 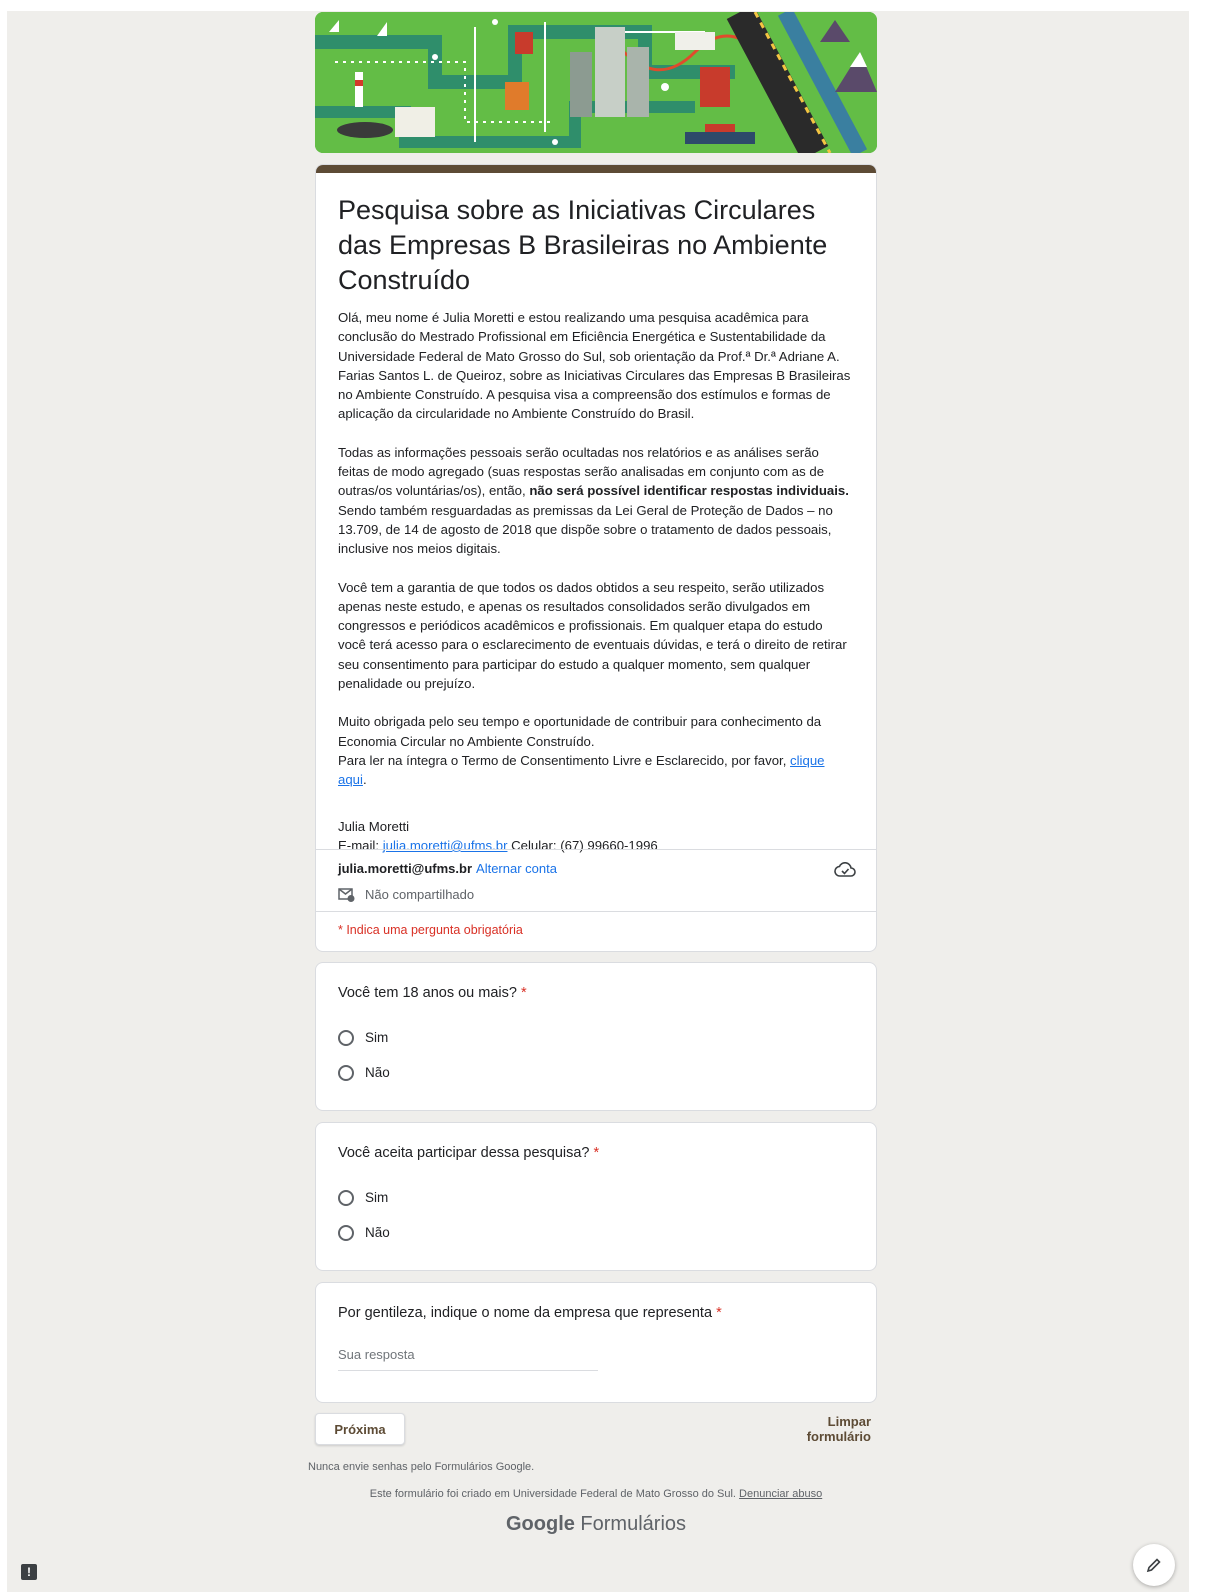 I want to click on question-title: Você aceita participar dessa pesquisa? *, so click(x=596, y=1153).